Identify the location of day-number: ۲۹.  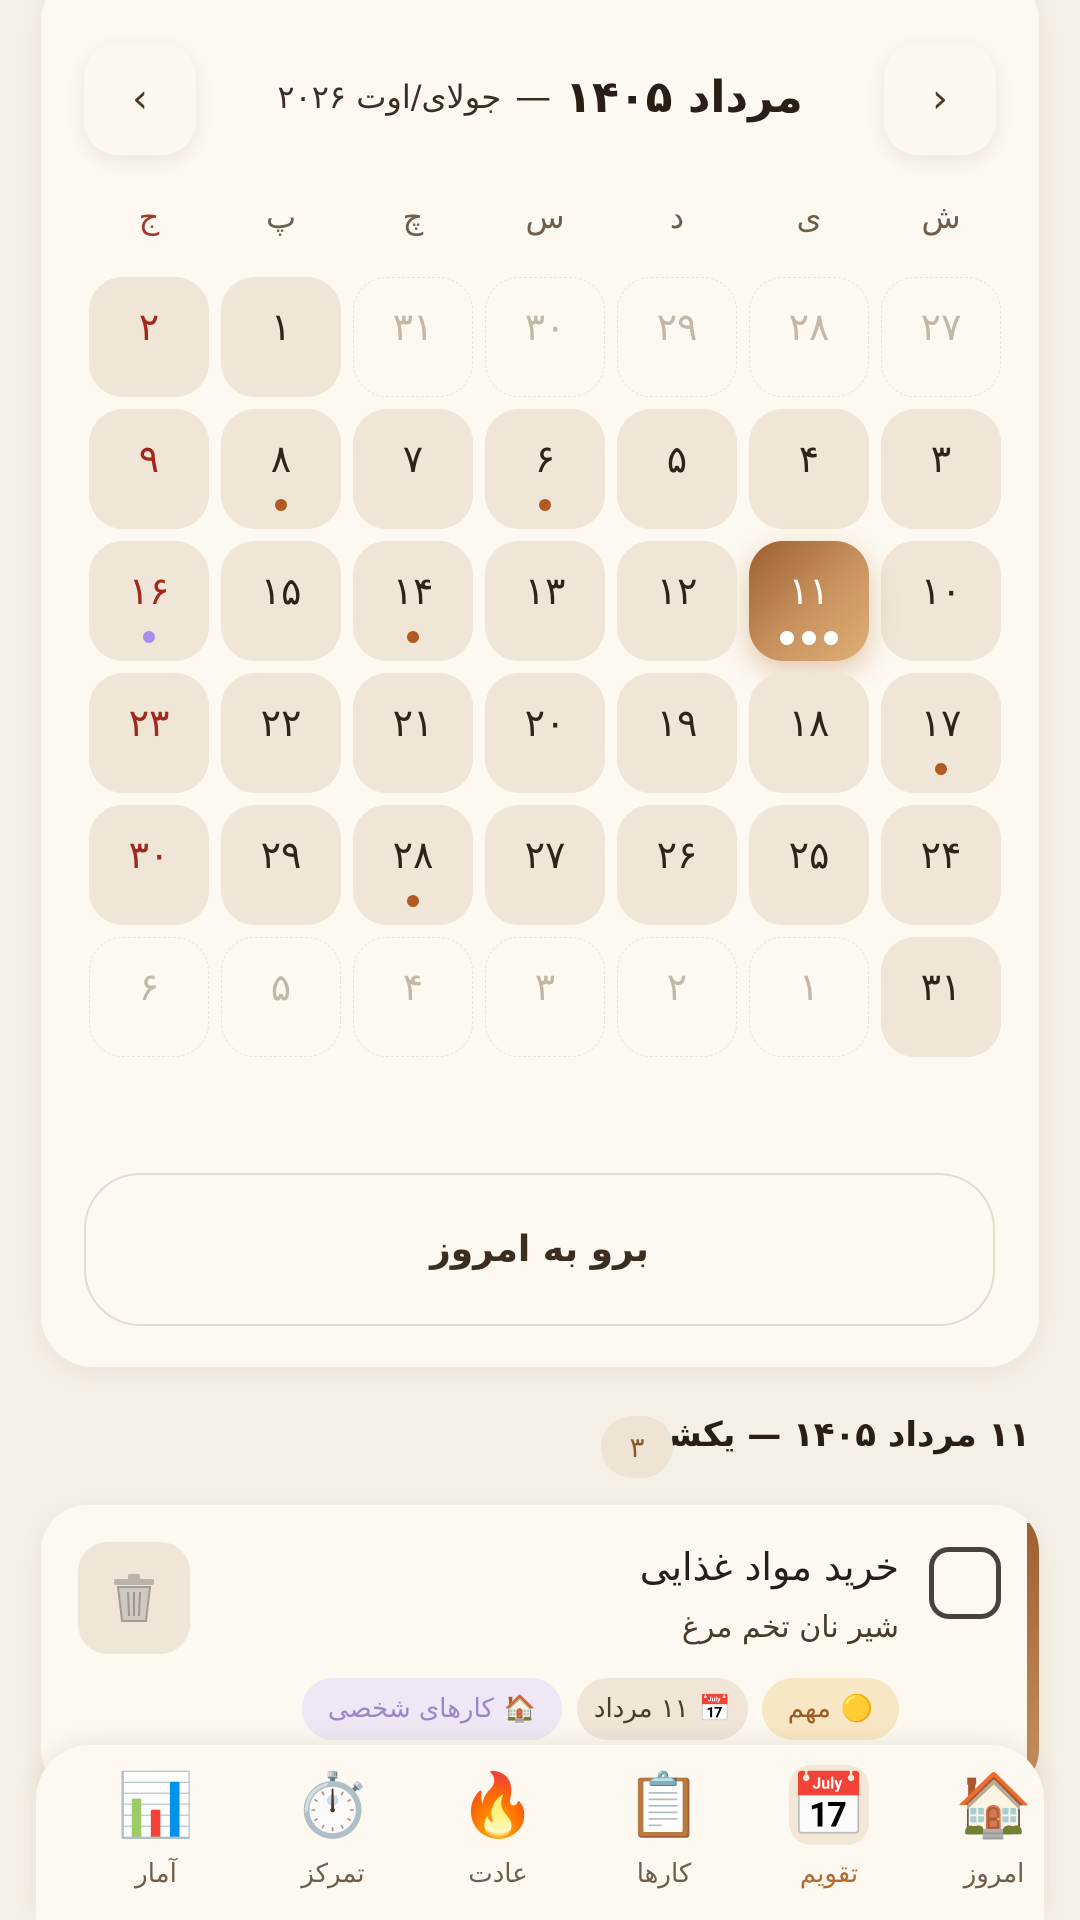
(677, 327).